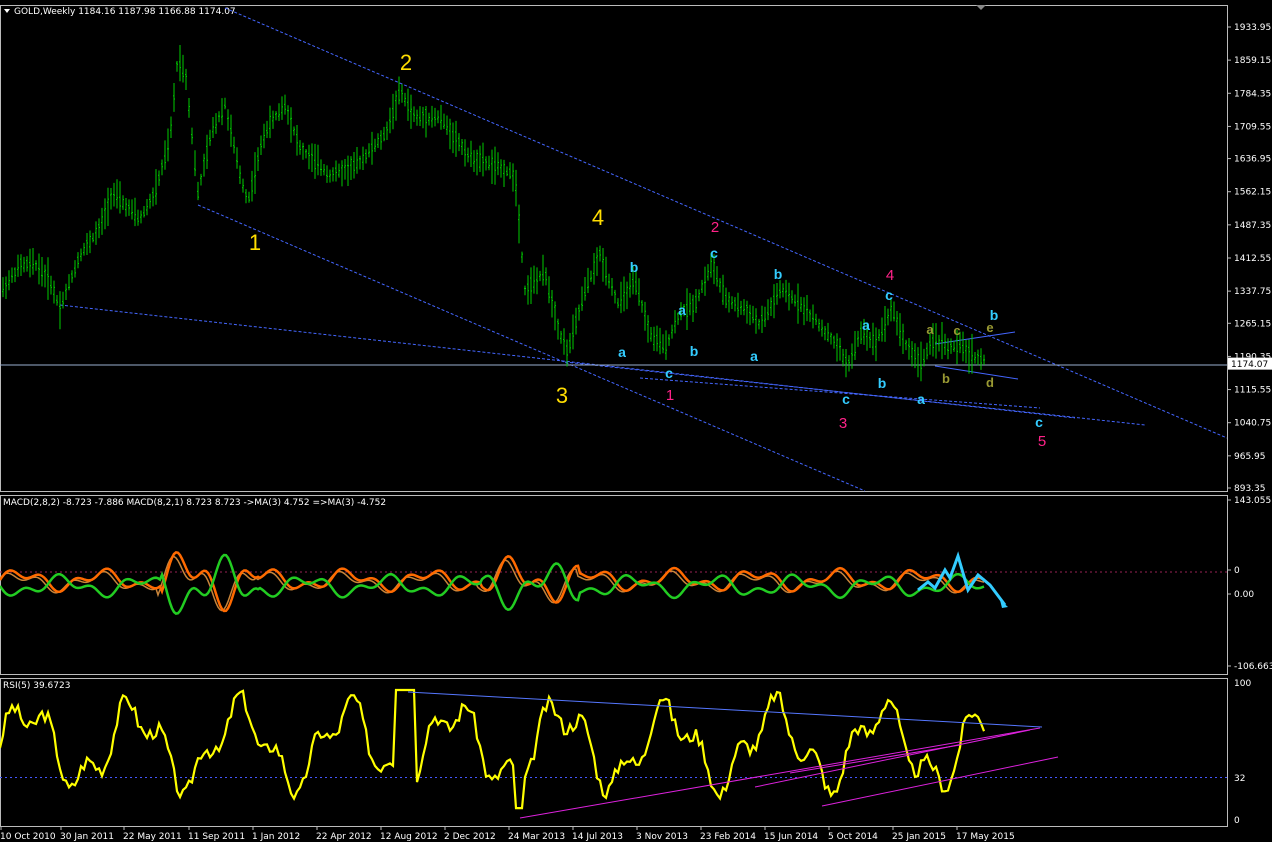 The height and width of the screenshot is (842, 1272). What do you see at coordinates (853, 837) in the screenshot?
I see `time-tick-label: 5 Oct 2014` at bounding box center [853, 837].